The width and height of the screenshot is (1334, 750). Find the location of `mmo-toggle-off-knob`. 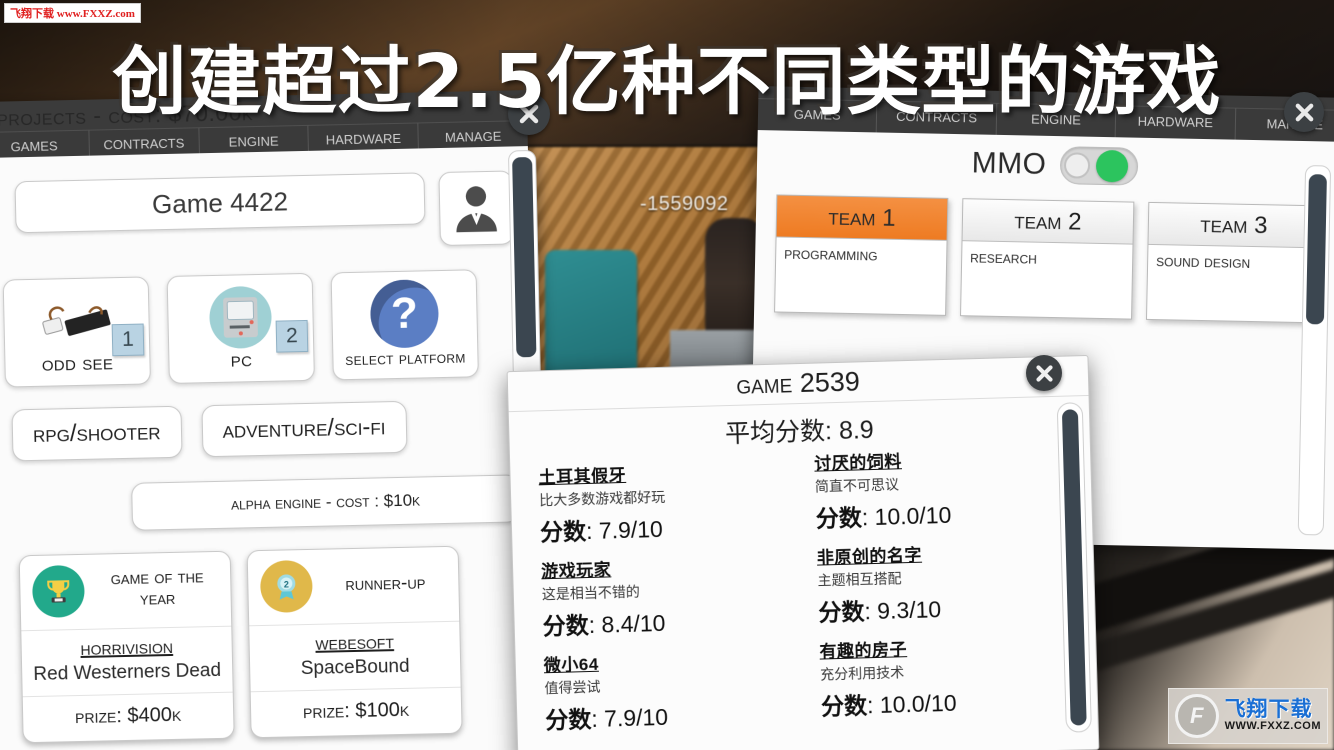

mmo-toggle-off-knob is located at coordinates (1077, 165).